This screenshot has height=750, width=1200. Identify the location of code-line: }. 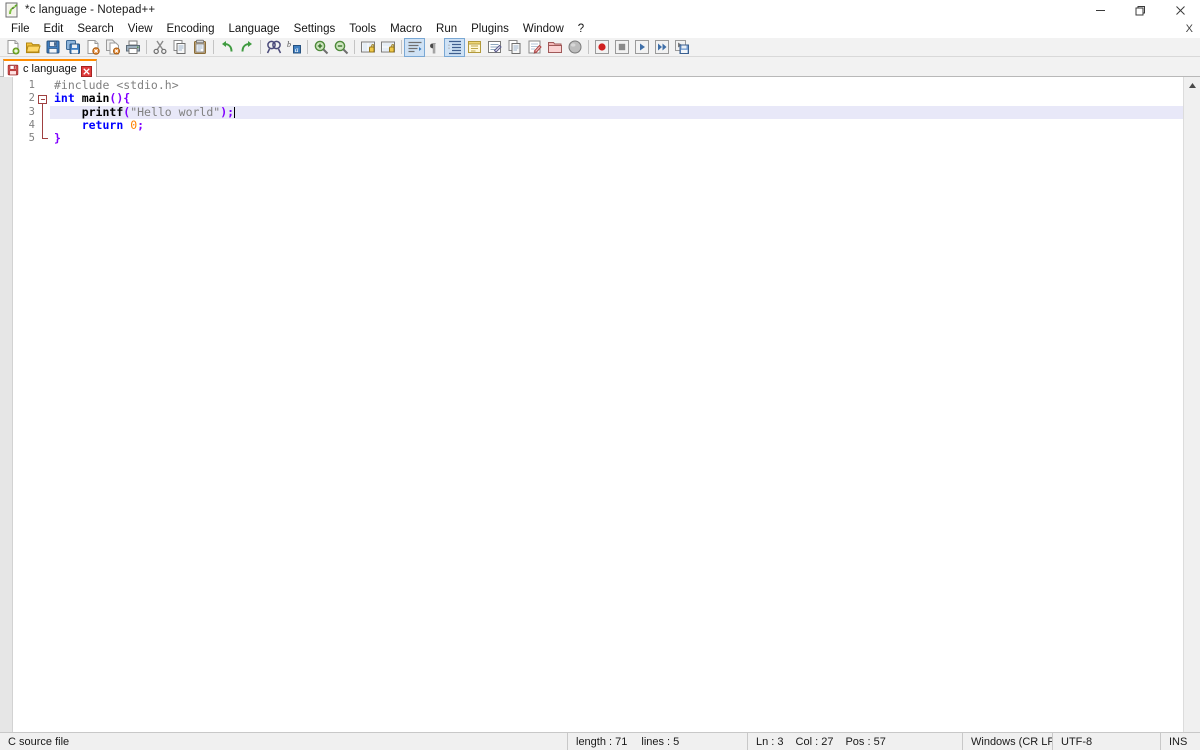
(616, 138).